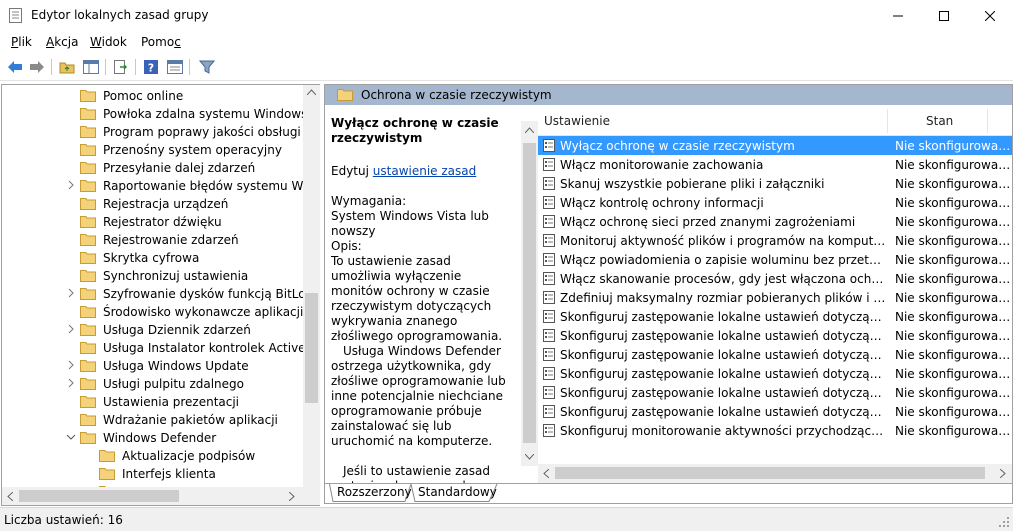  I want to click on tree-item: Rejestrator dźwięku, so click(152, 222).